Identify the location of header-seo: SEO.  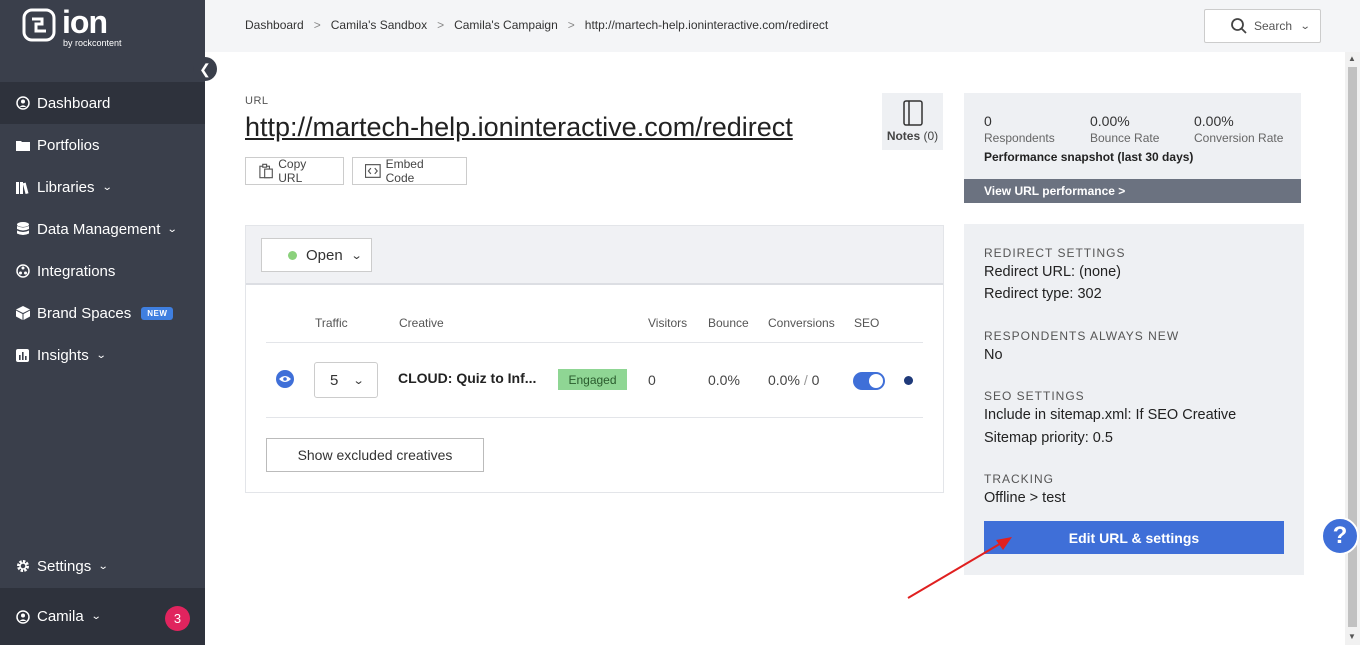
(867, 323).